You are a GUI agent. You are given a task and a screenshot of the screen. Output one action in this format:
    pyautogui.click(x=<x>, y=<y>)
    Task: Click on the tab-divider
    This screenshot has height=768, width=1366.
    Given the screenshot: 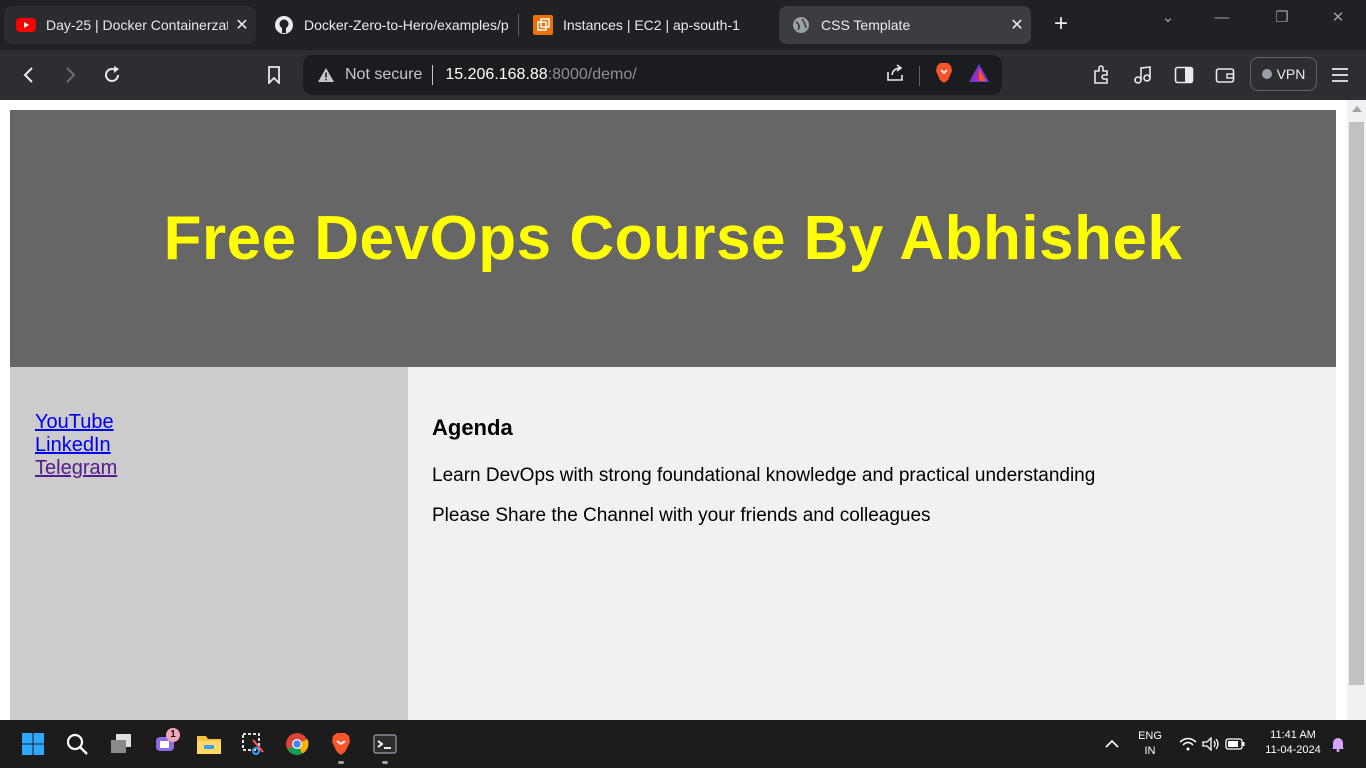 What is the action you would take?
    pyautogui.click(x=518, y=25)
    